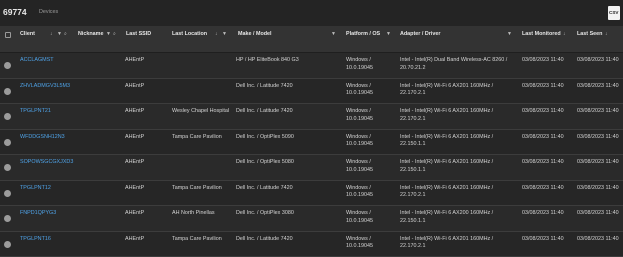 The height and width of the screenshot is (257, 623). Describe the element at coordinates (311, 13) in the screenshot. I see `devices-toolbar: 69774 Devices CSV` at that location.